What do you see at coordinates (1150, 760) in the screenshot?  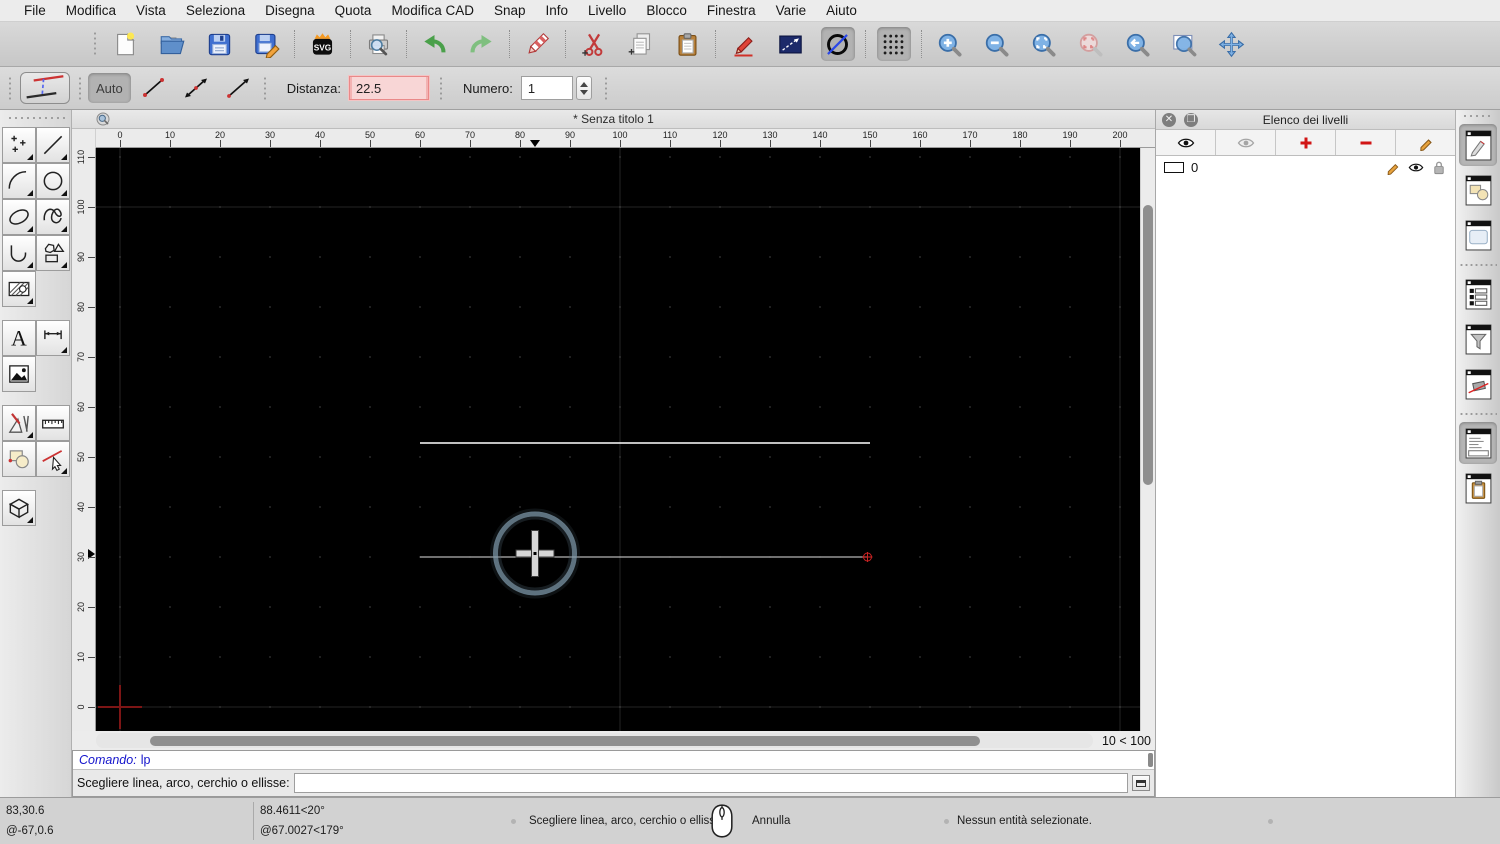 I see `command-history-scrollbar` at bounding box center [1150, 760].